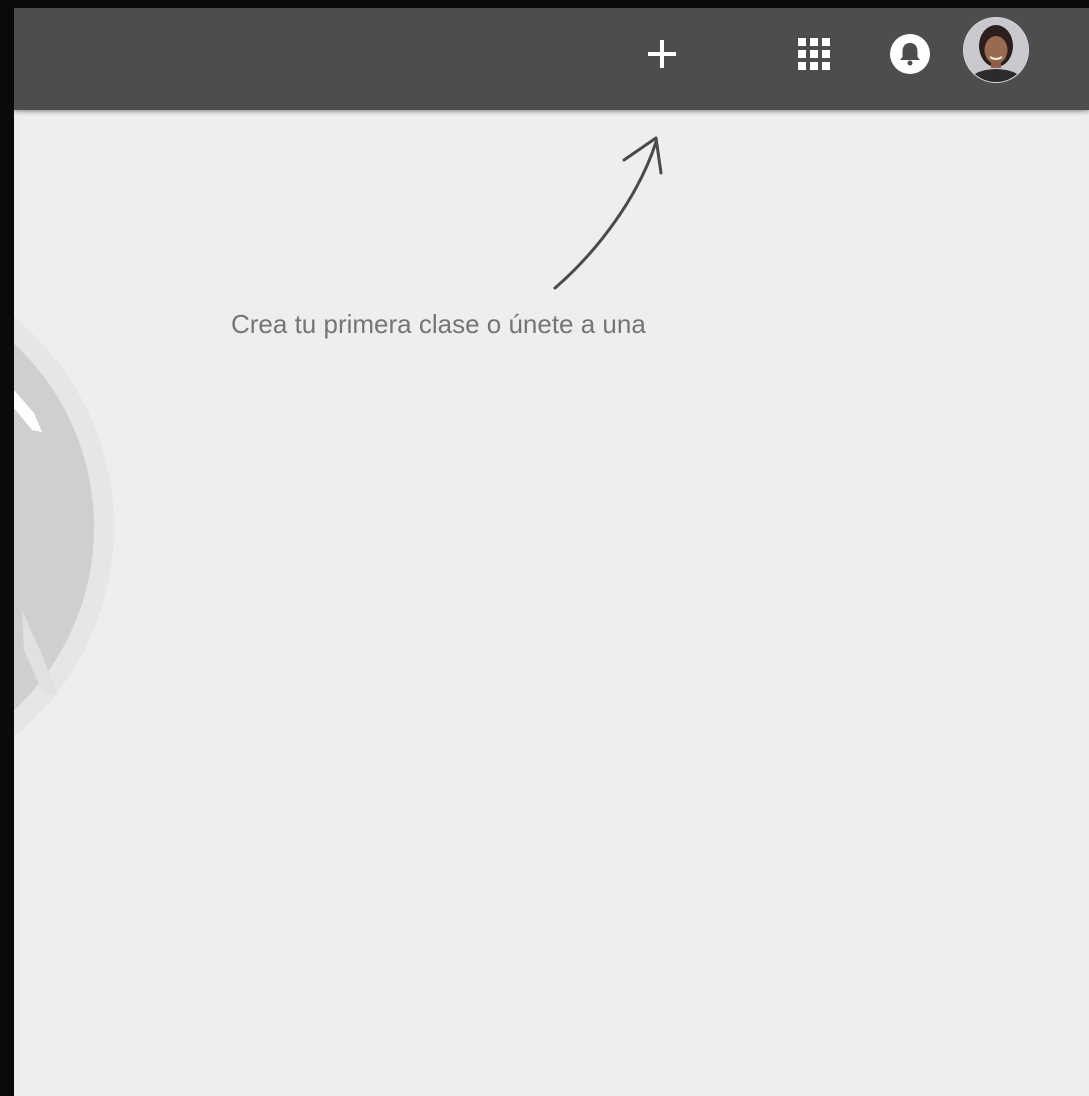  I want to click on apps-grid-icon, so click(814, 54).